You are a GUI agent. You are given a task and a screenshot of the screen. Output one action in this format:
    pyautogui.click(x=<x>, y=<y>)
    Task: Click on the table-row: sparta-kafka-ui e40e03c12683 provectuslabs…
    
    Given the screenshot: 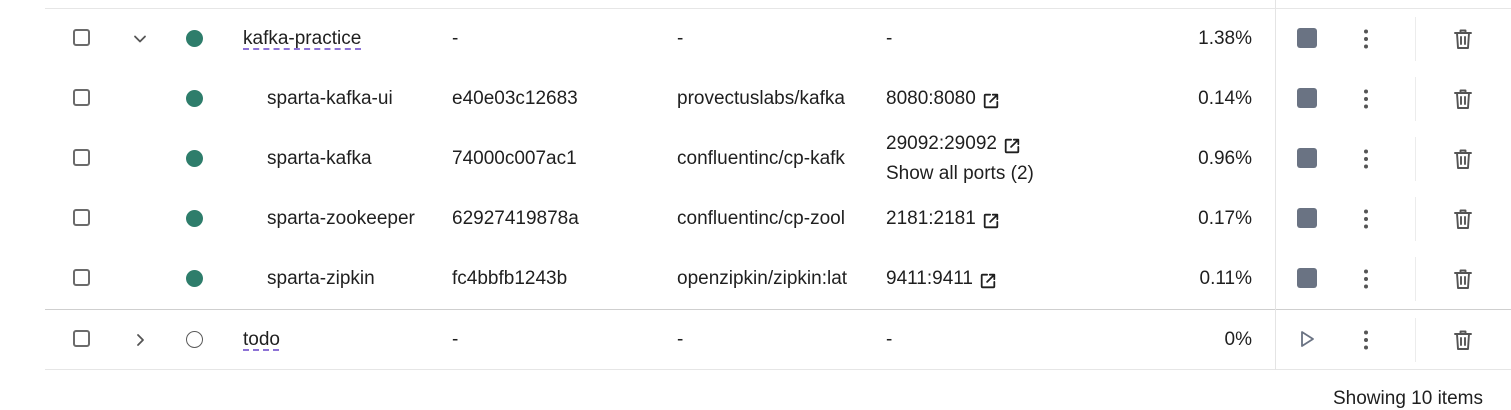 What is the action you would take?
    pyautogui.click(x=778, y=99)
    